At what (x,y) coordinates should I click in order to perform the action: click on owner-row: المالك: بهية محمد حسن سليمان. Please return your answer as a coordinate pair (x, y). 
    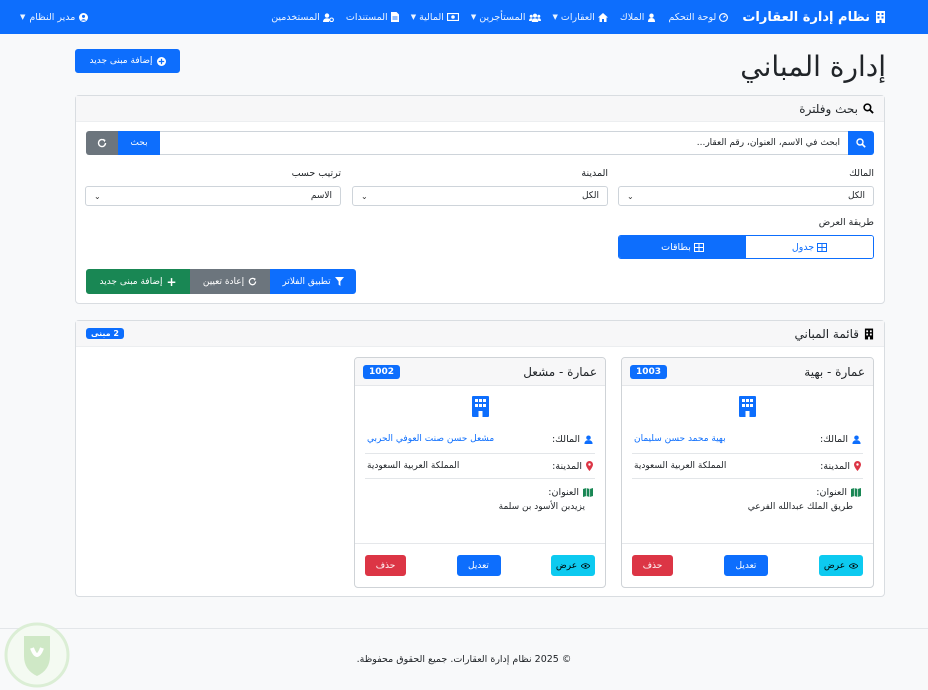
    Looking at the image, I should click on (747, 439).